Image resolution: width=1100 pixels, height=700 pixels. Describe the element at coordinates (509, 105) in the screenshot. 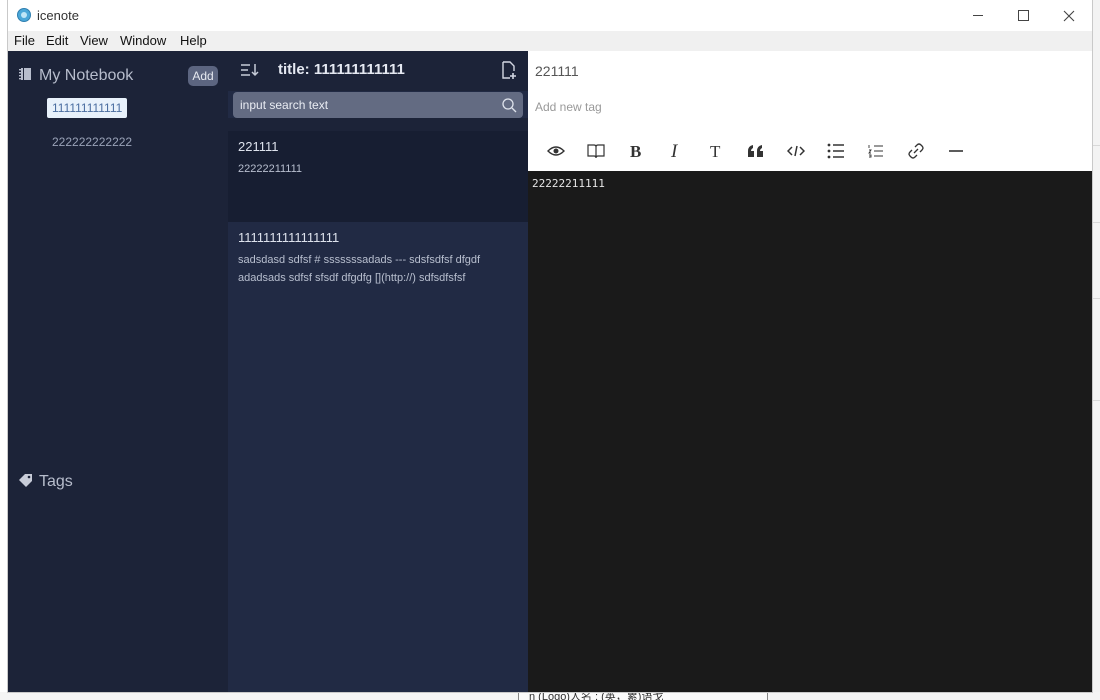

I see `search-icon` at that location.